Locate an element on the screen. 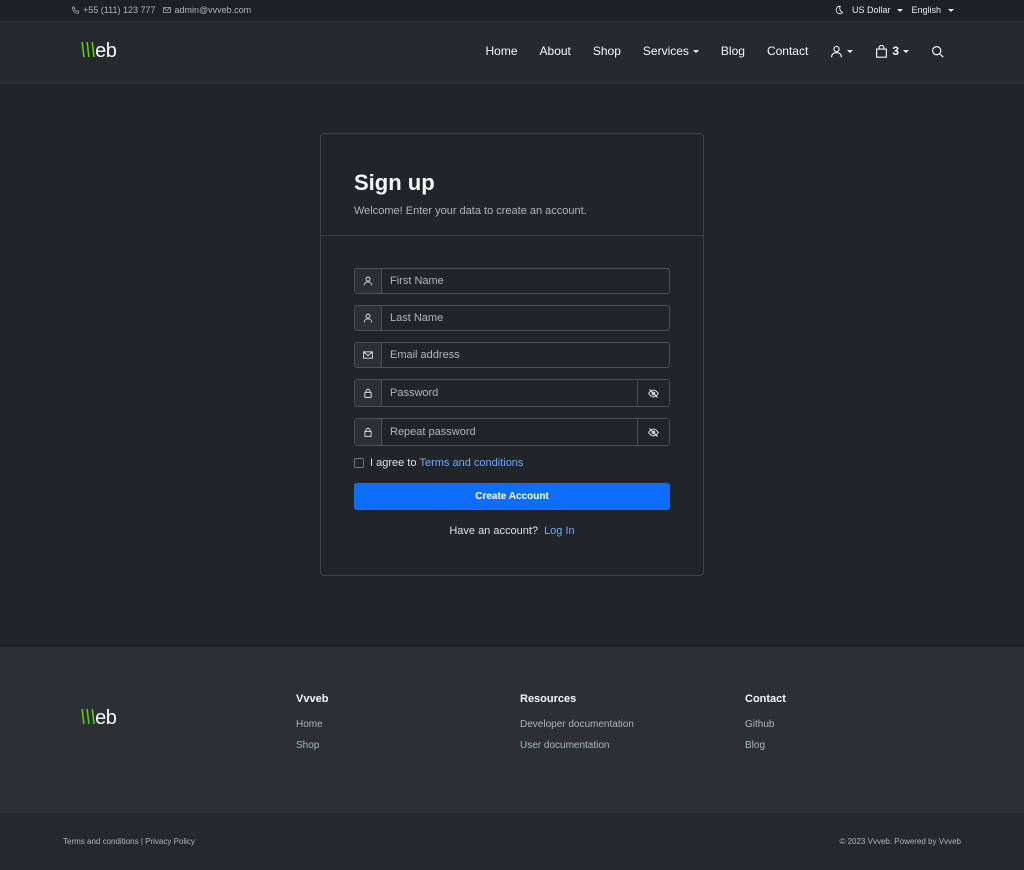  terms-footer-link: Terms and conditions is located at coordinates (101, 841).